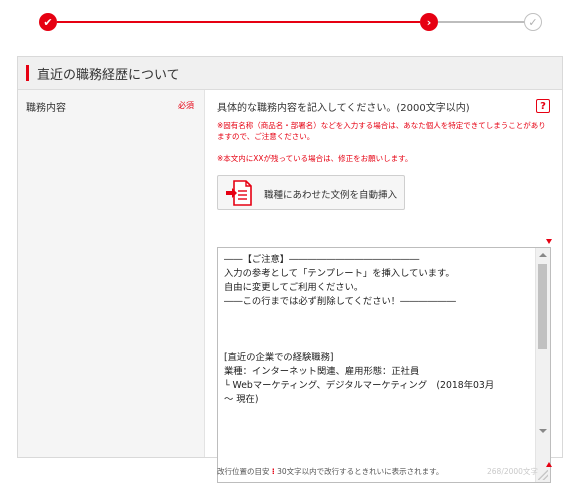 This screenshot has width=580, height=483. Describe the element at coordinates (238, 22) in the screenshot. I see `progress-line-completed` at that location.